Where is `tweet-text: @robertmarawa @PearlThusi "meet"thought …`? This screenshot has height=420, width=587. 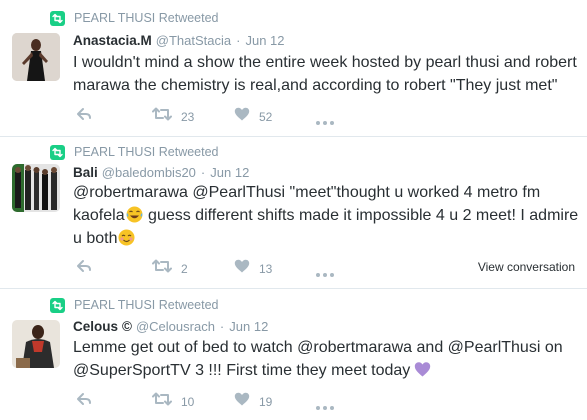
tweet-text: @robertmarawa @PearlThusi "meet"thought … is located at coordinates (327, 215).